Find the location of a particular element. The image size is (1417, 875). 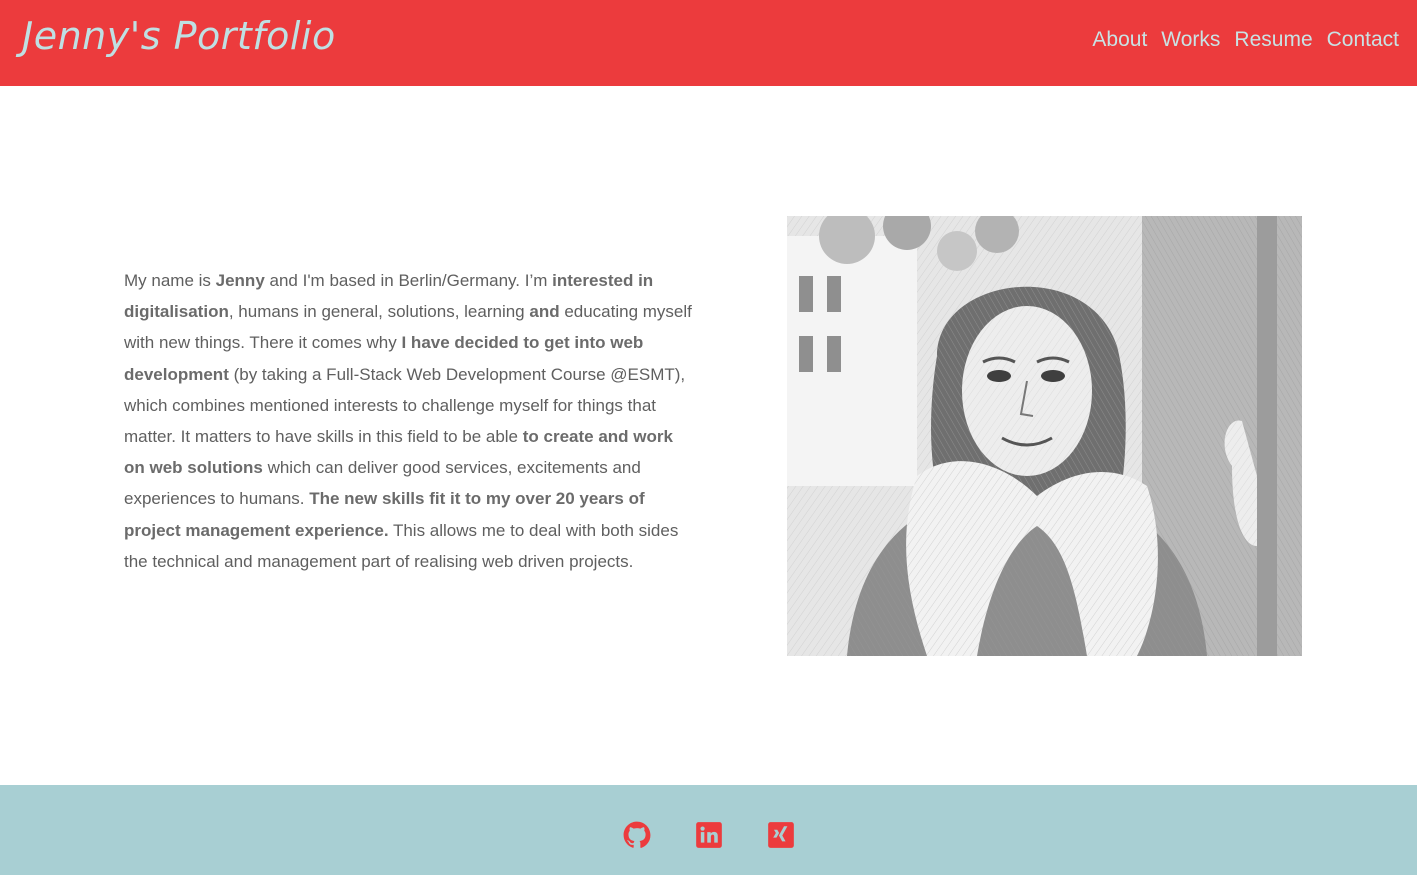

xing-icon is located at coordinates (780, 835).